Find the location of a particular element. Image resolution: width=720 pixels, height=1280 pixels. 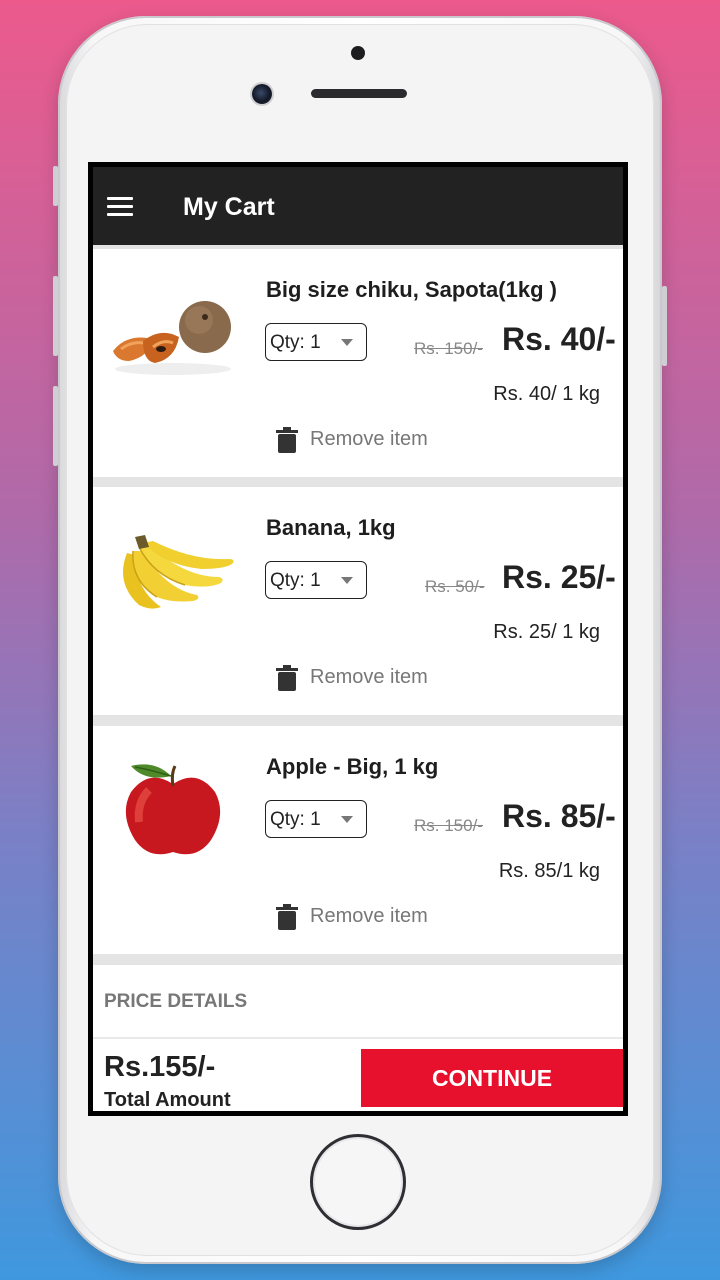

power-button is located at coordinates (664, 326).